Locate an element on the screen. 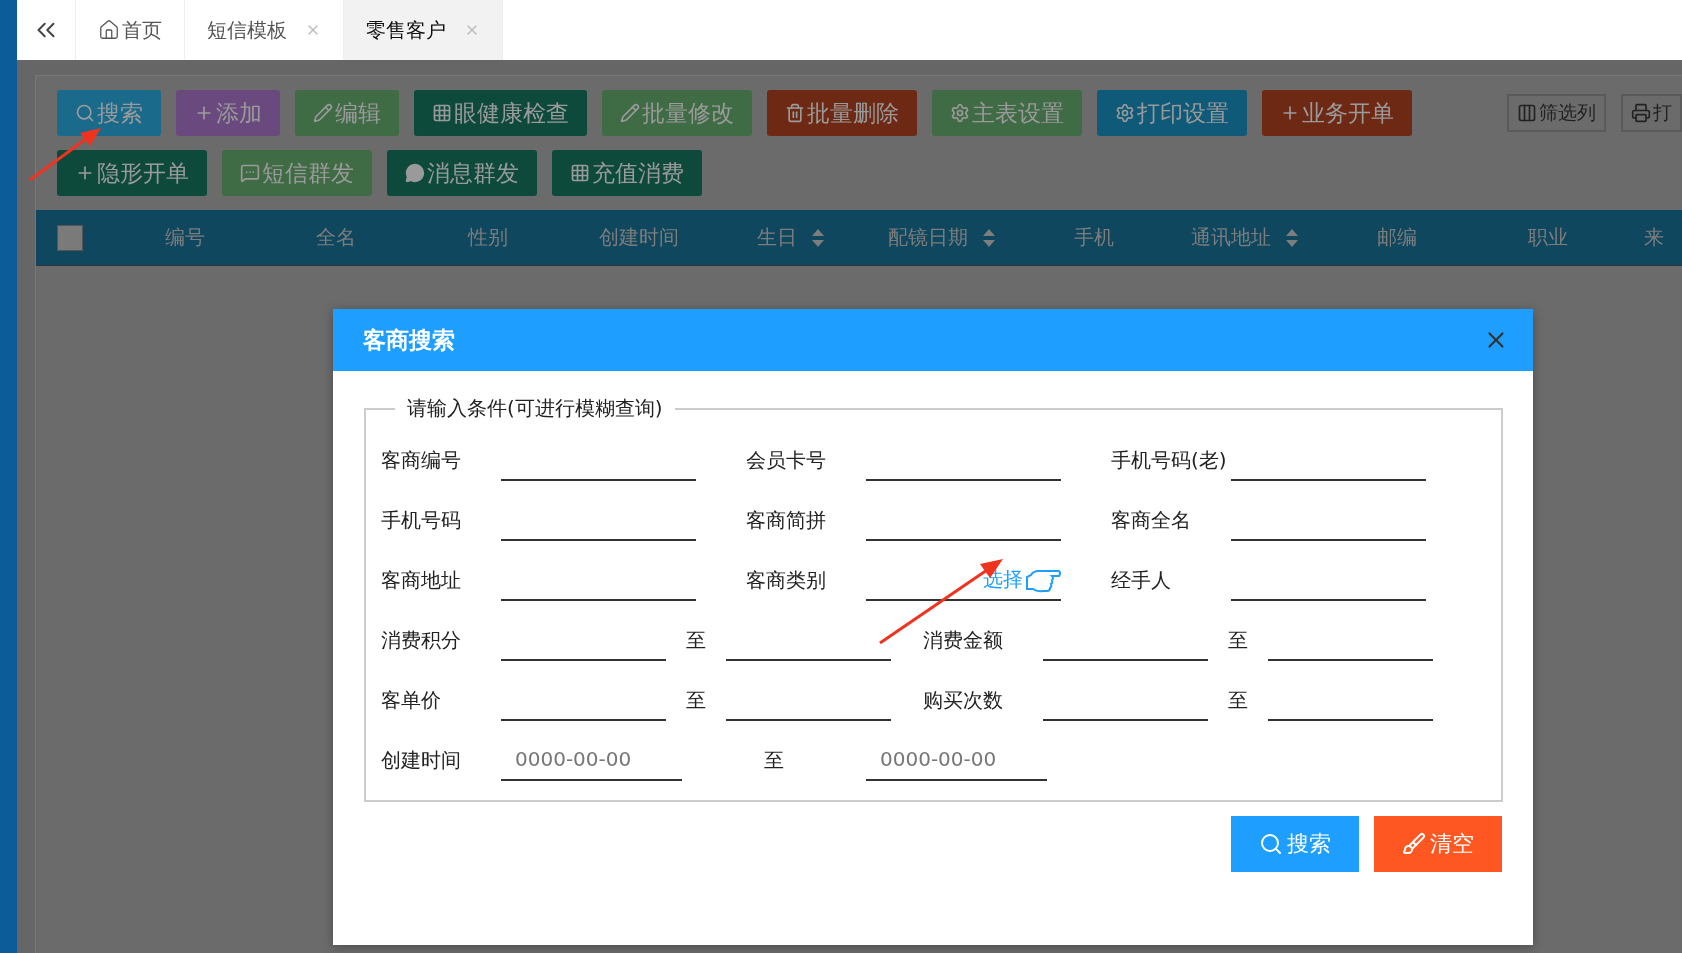  field-label: 消费积分 is located at coordinates (421, 640).